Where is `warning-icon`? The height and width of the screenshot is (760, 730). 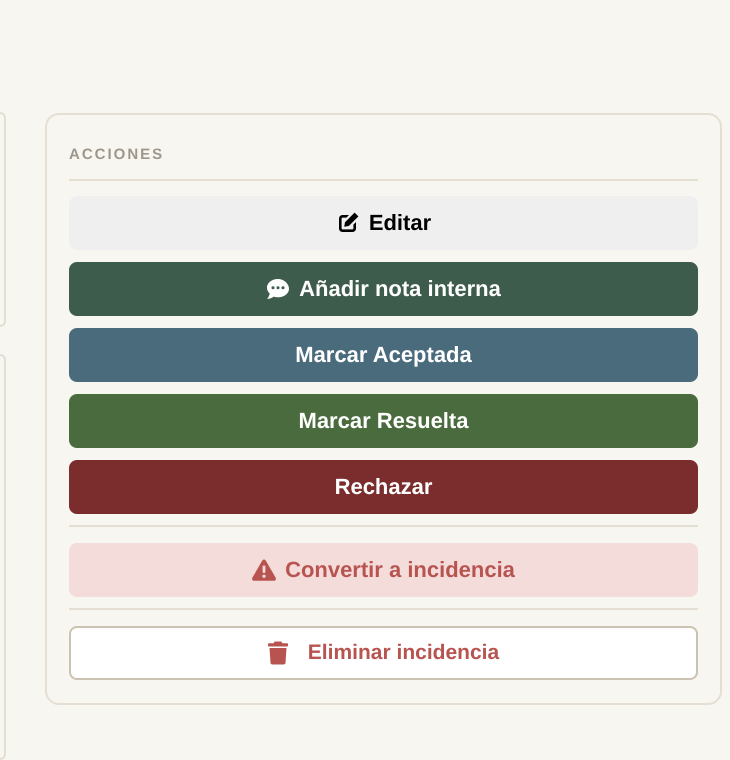 warning-icon is located at coordinates (264, 570).